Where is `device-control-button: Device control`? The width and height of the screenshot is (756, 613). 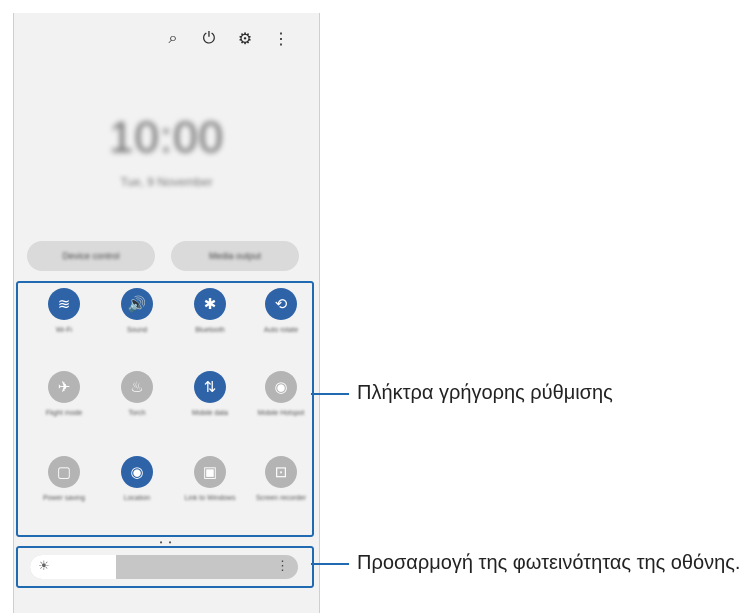 device-control-button: Device control is located at coordinates (91, 256).